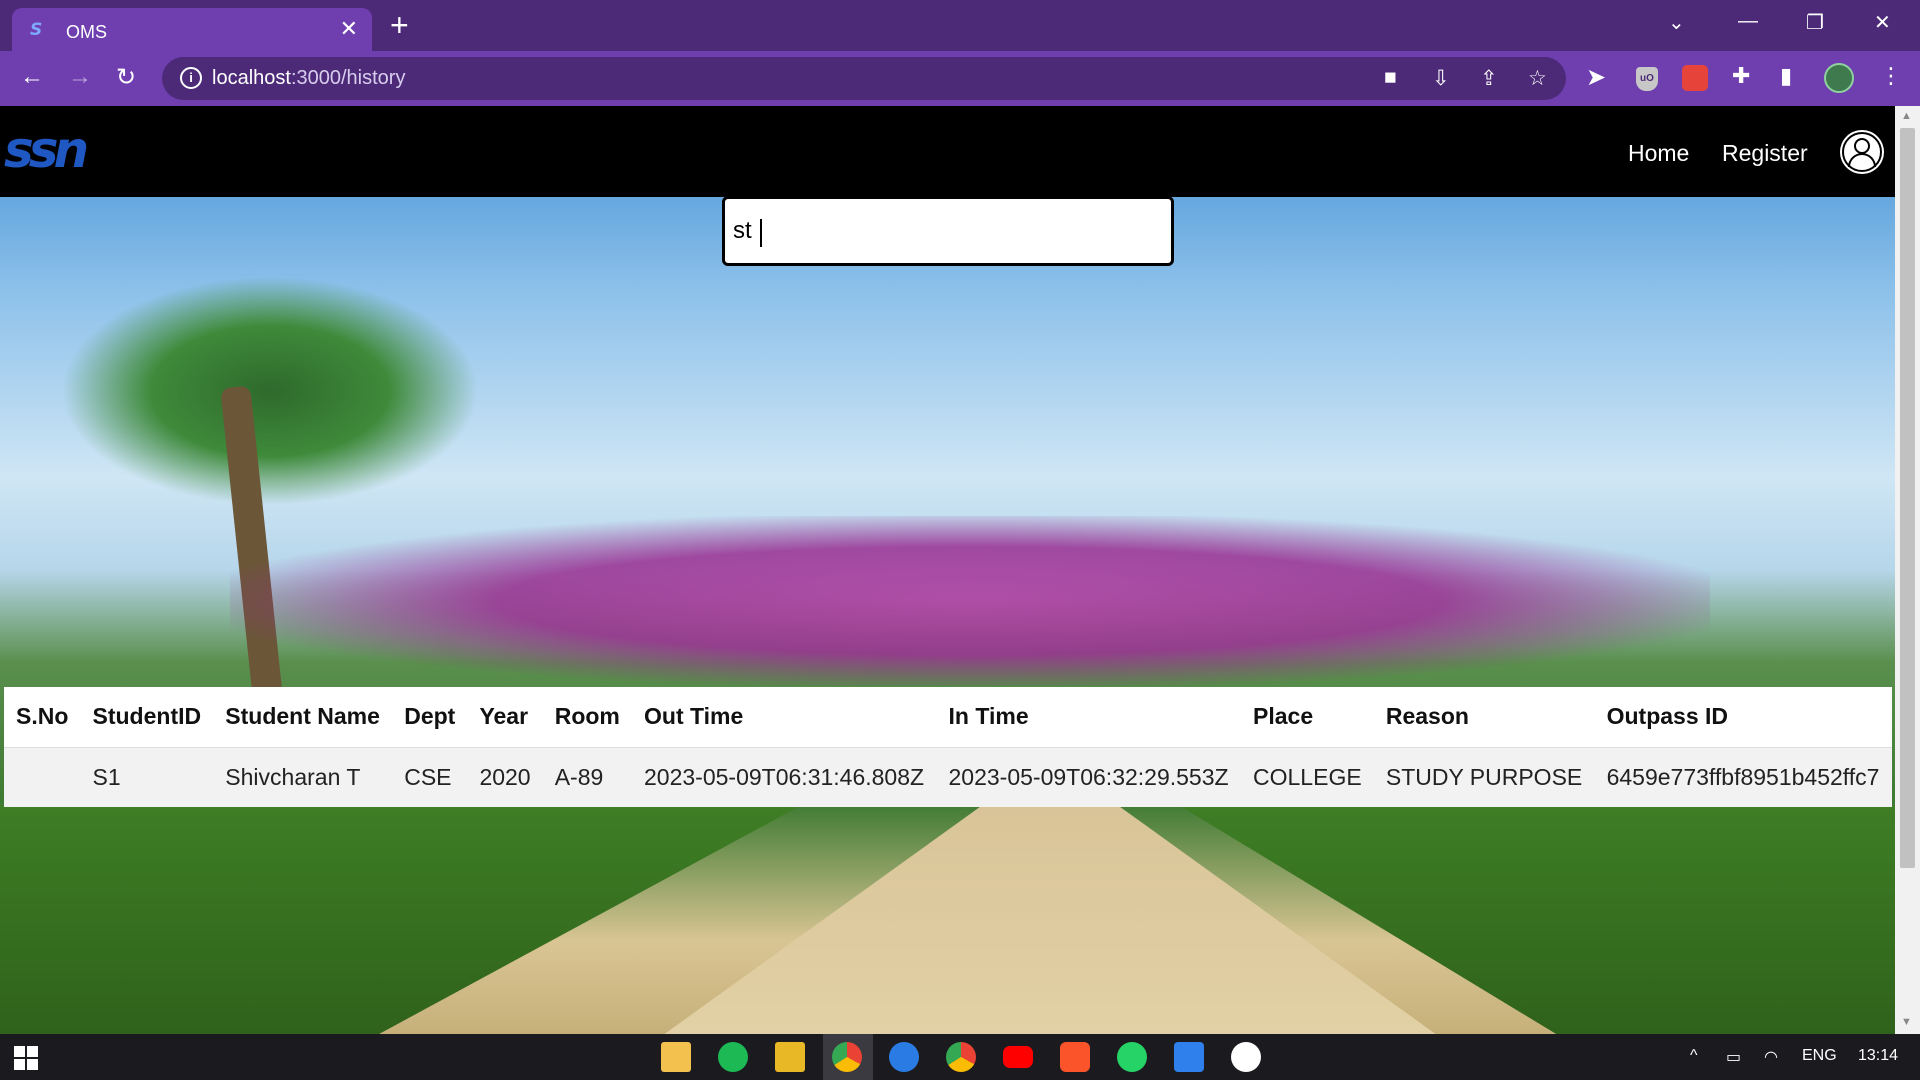  I want to click on cursor-extension-icon: ➤, so click(1596, 77).